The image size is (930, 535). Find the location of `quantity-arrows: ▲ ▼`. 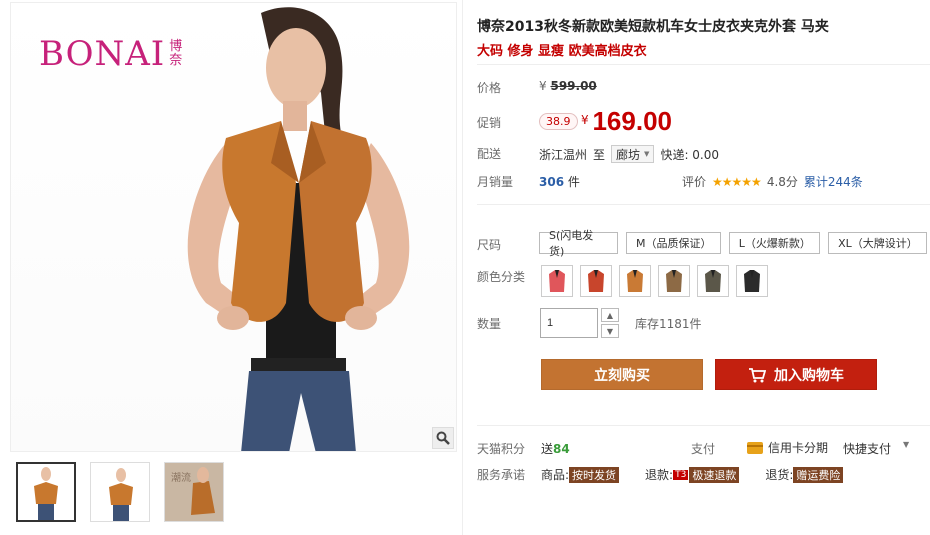

quantity-arrows: ▲ ▼ is located at coordinates (610, 323).